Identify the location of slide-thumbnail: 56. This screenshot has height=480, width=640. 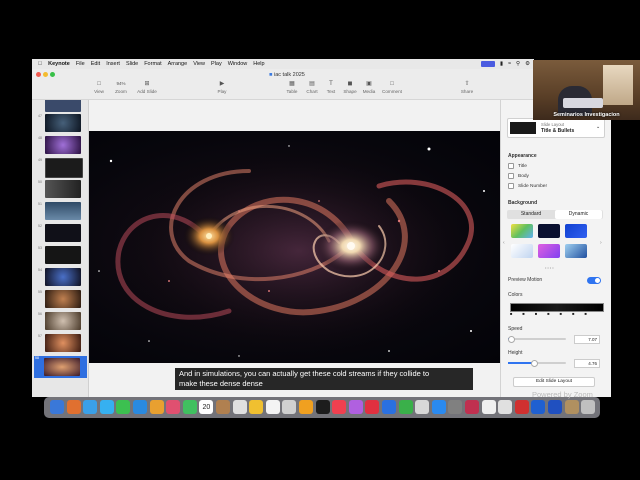
(61, 321).